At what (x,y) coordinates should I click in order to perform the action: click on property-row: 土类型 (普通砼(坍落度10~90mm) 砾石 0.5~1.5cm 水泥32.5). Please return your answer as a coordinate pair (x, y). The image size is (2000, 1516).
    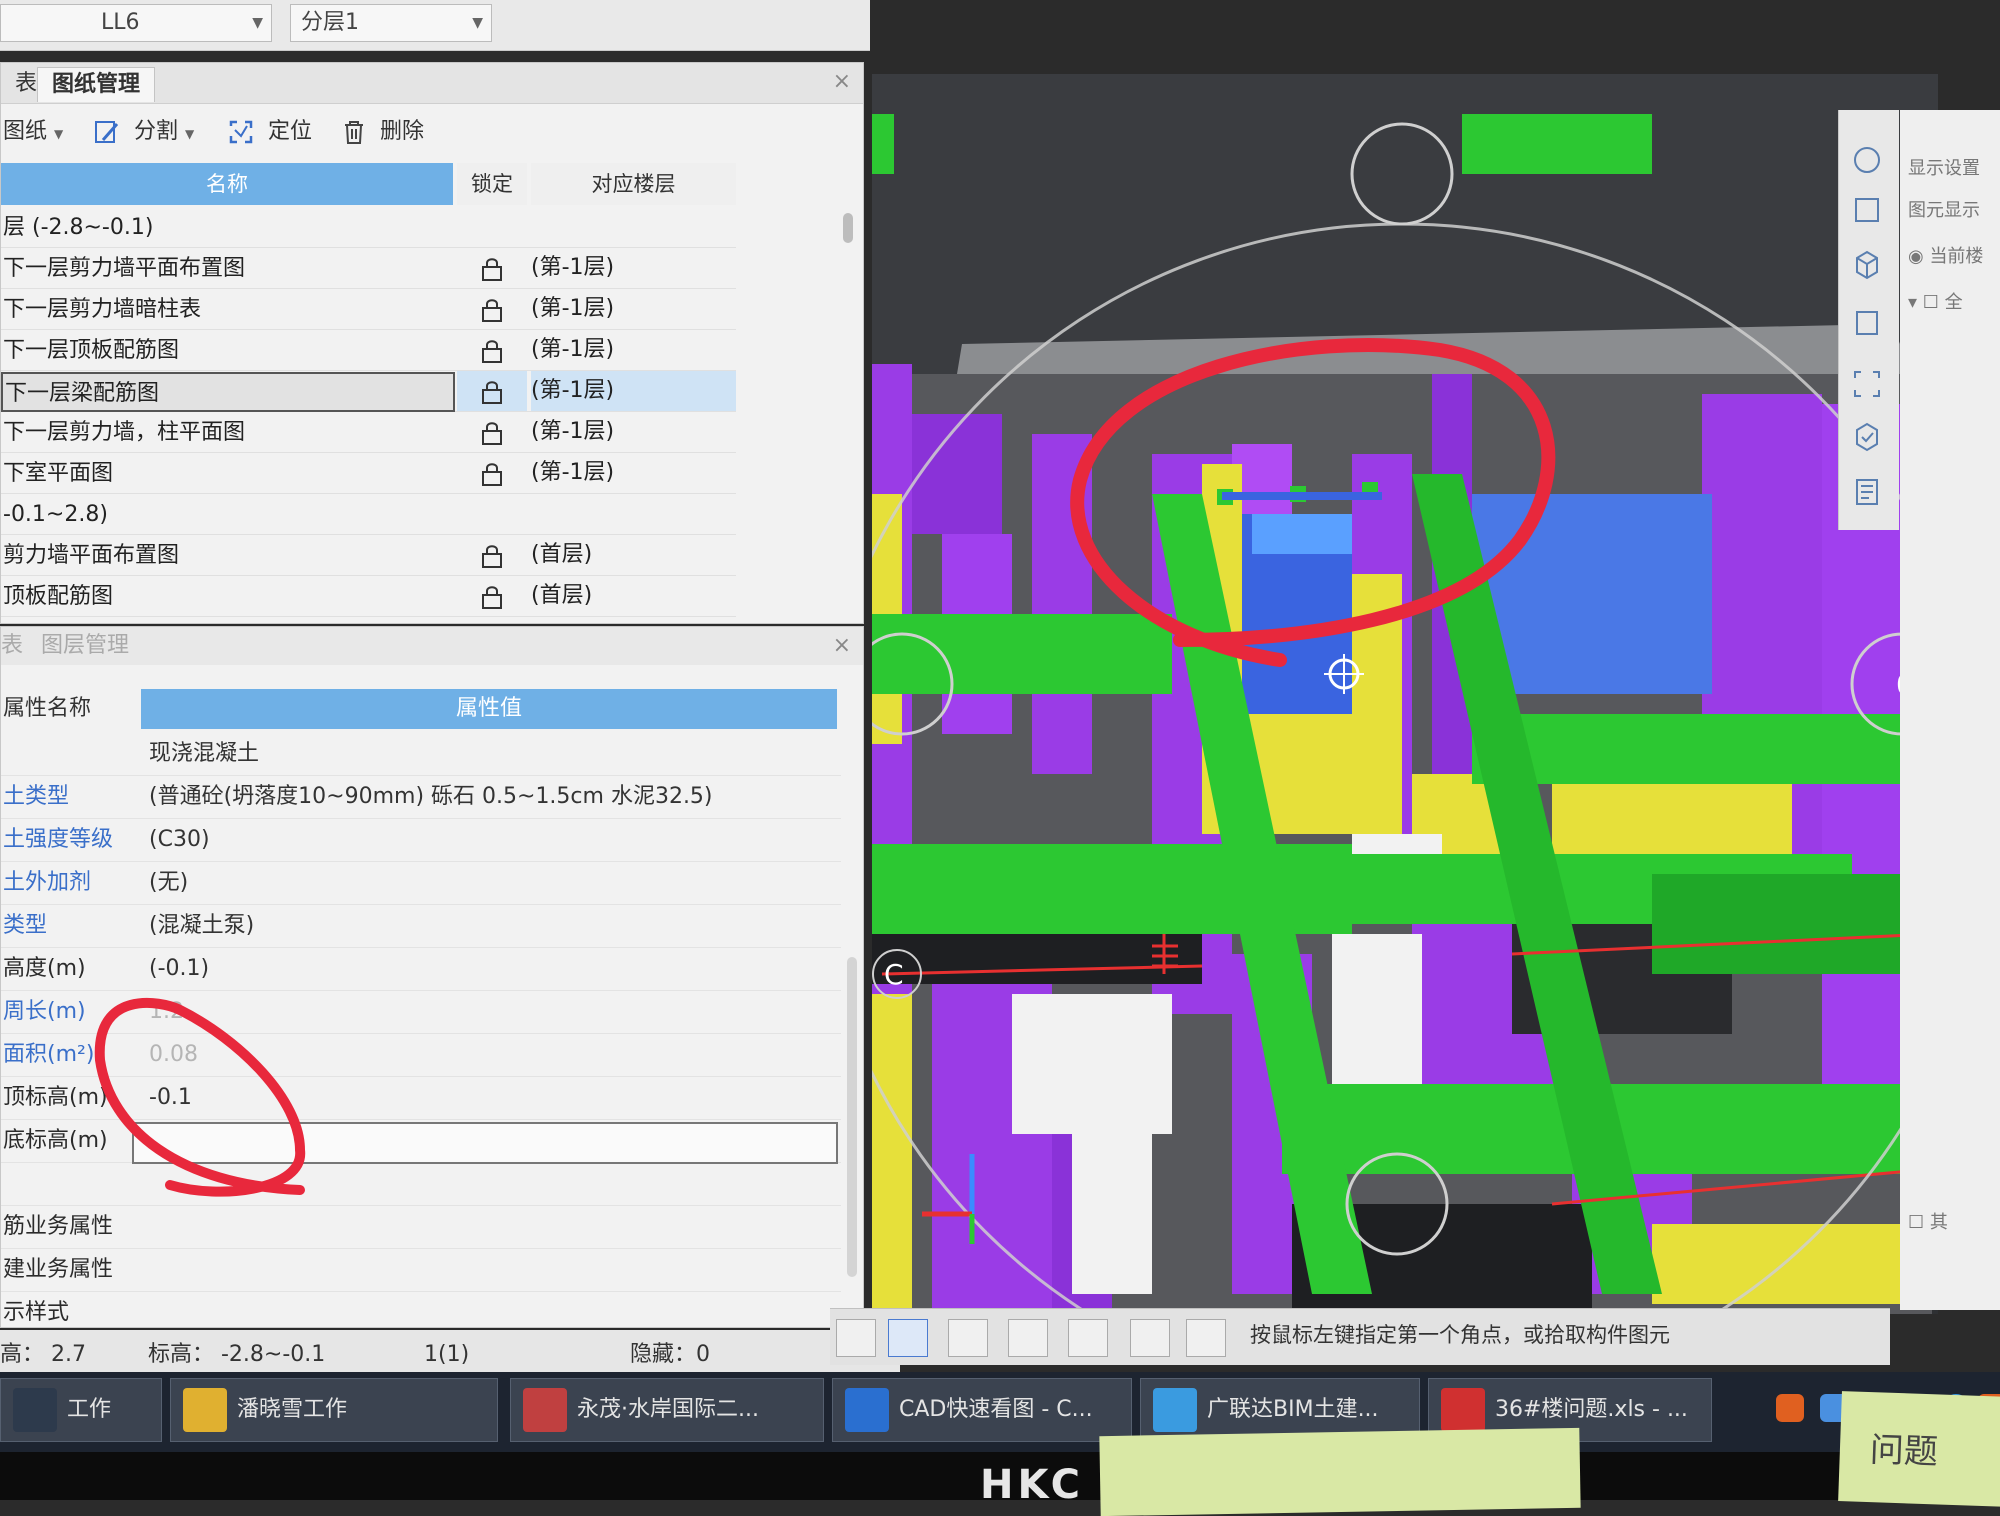
    Looking at the image, I should click on (421, 797).